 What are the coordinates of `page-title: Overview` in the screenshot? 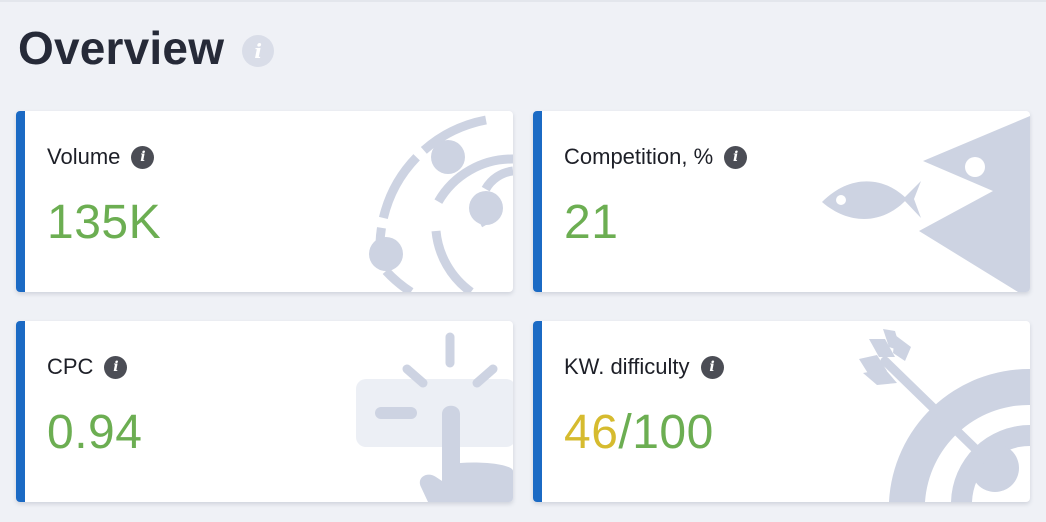 It's located at (121, 48).